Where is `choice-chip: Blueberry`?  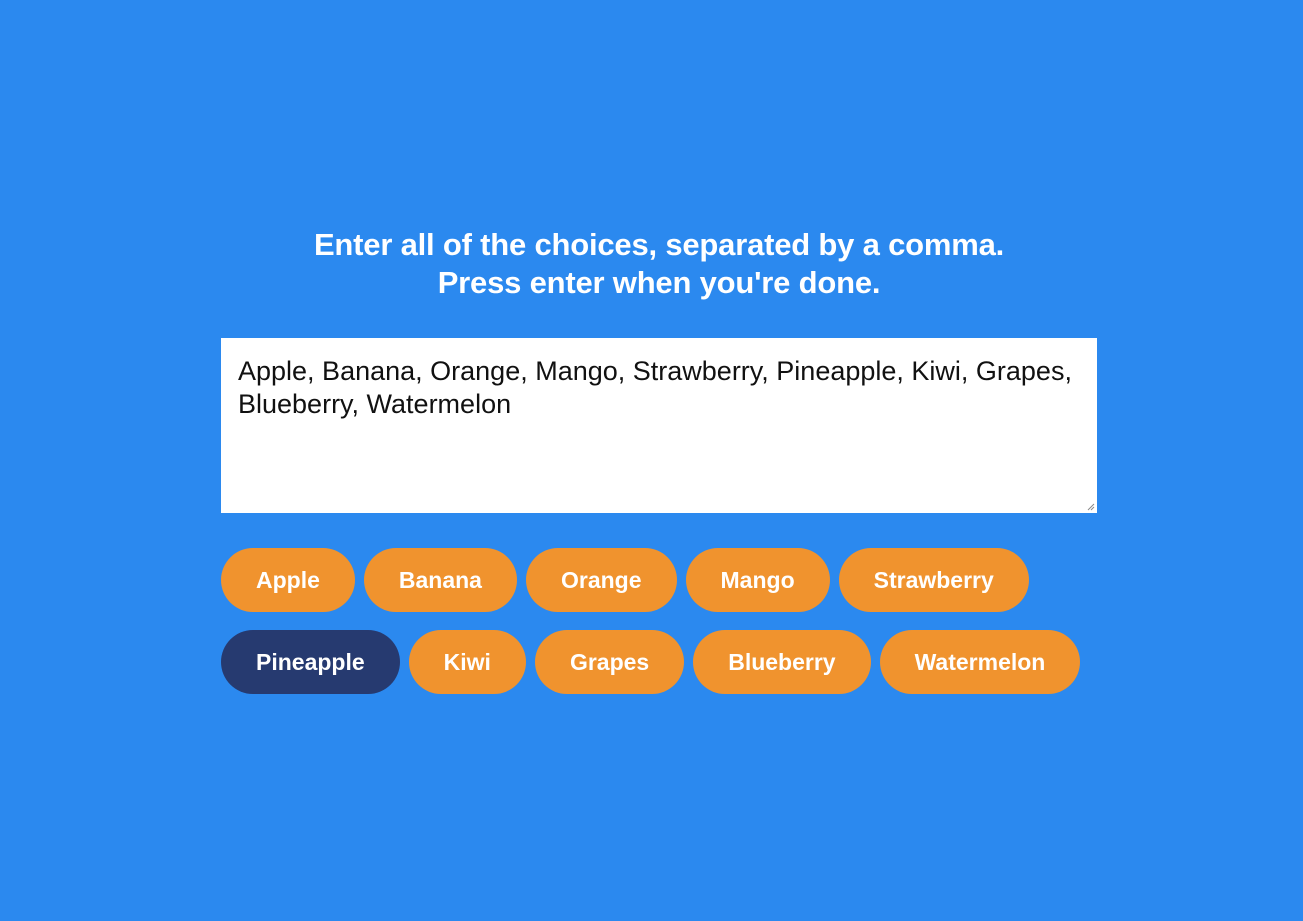 choice-chip: Blueberry is located at coordinates (782, 662).